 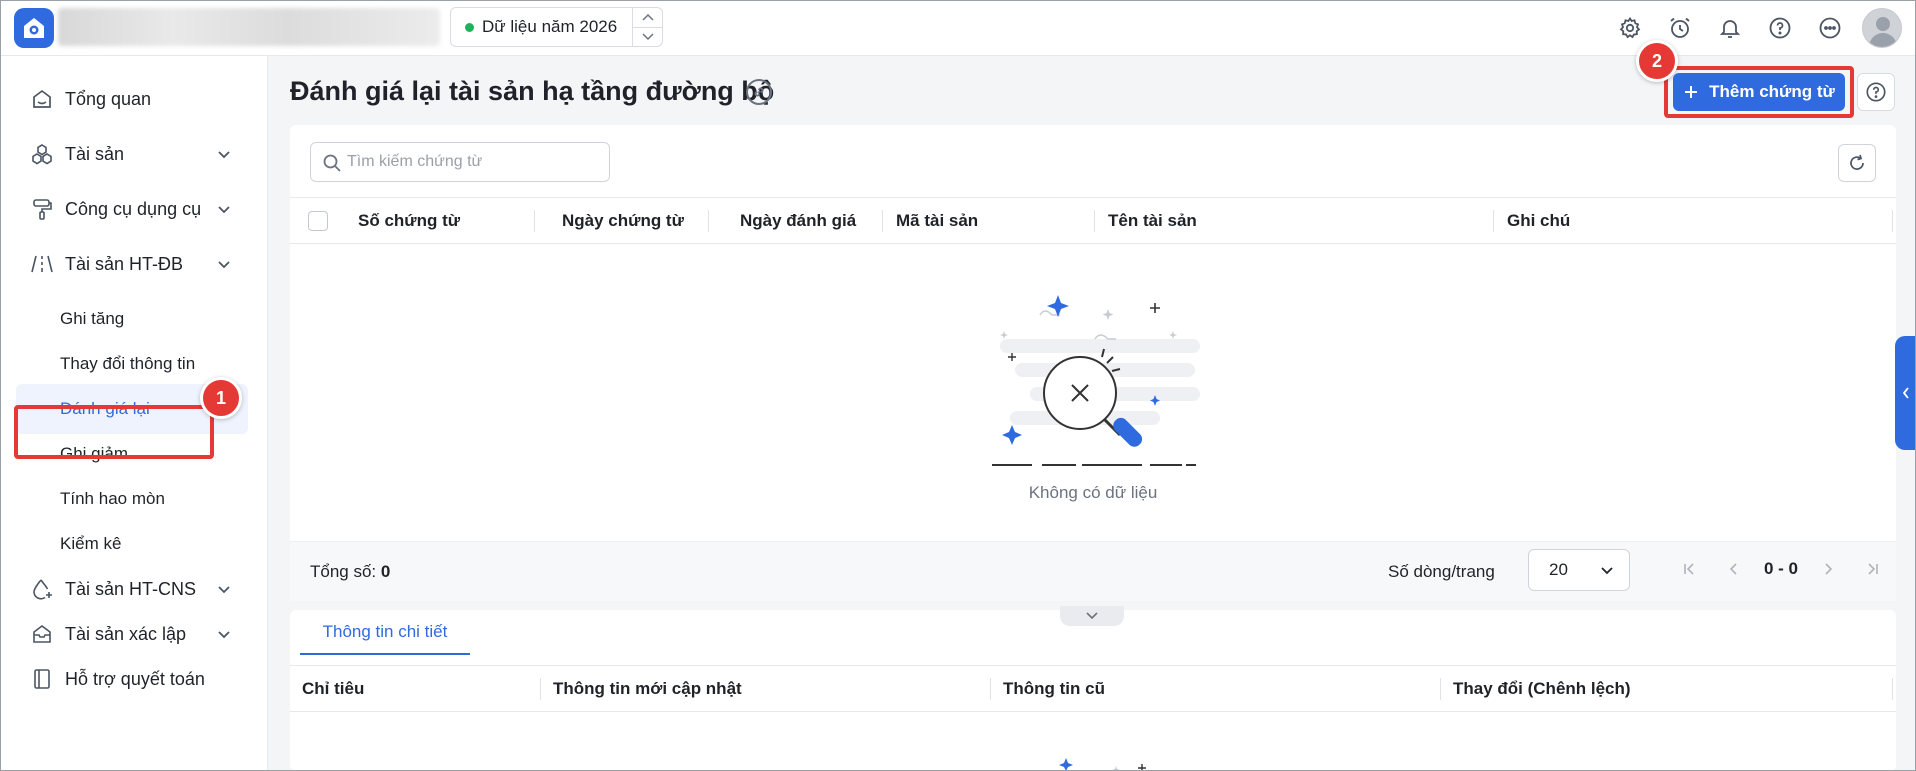 I want to click on more-icon, so click(x=1830, y=28).